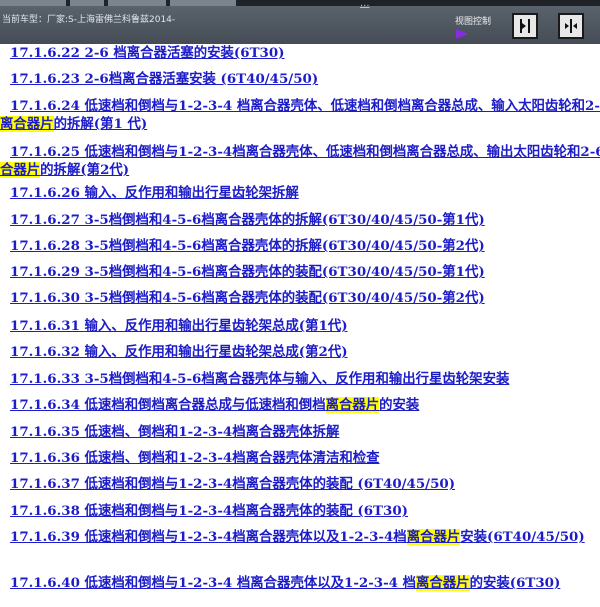  What do you see at coordinates (164, 79) in the screenshot?
I see `toc-link: 17.1.6.23 2-6档离合器活塞安装 (6T40/45/50)` at bounding box center [164, 79].